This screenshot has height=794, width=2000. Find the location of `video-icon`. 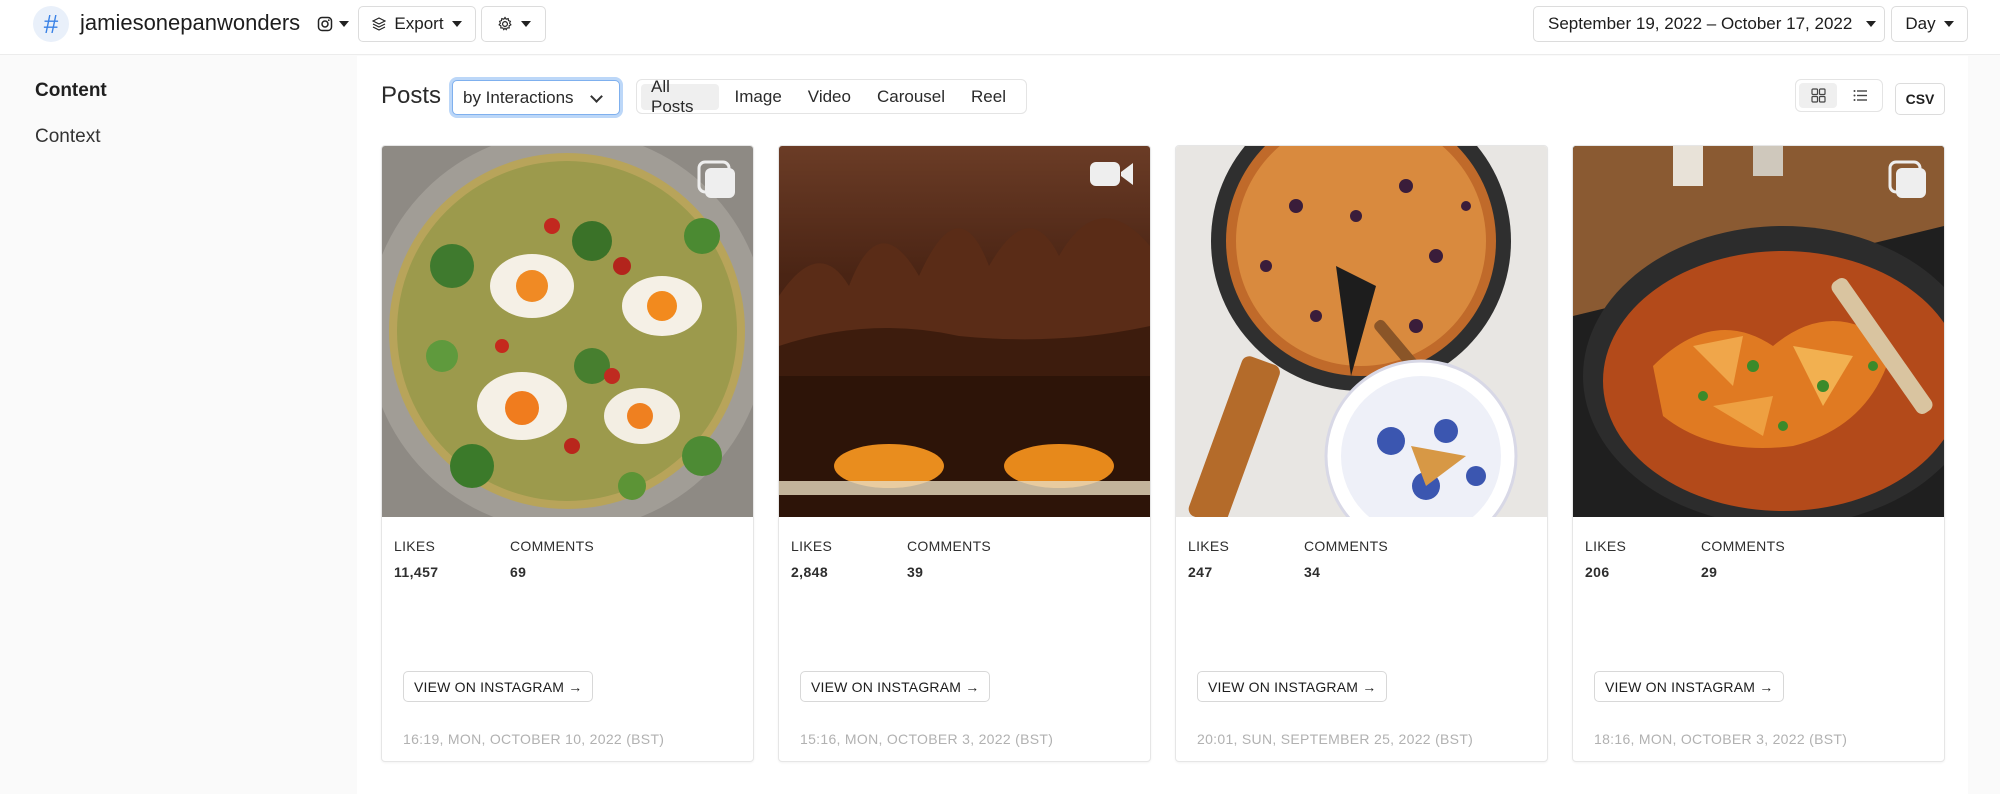

video-icon is located at coordinates (1111, 174).